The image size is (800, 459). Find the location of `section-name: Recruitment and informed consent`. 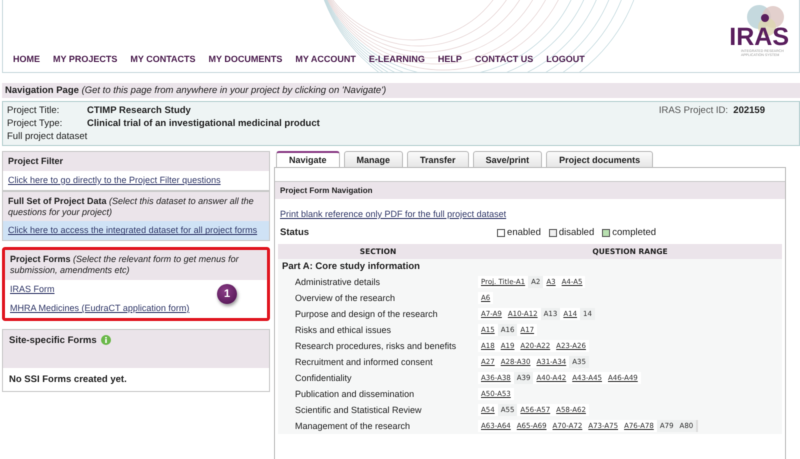

section-name: Recruitment and informed consent is located at coordinates (364, 362).